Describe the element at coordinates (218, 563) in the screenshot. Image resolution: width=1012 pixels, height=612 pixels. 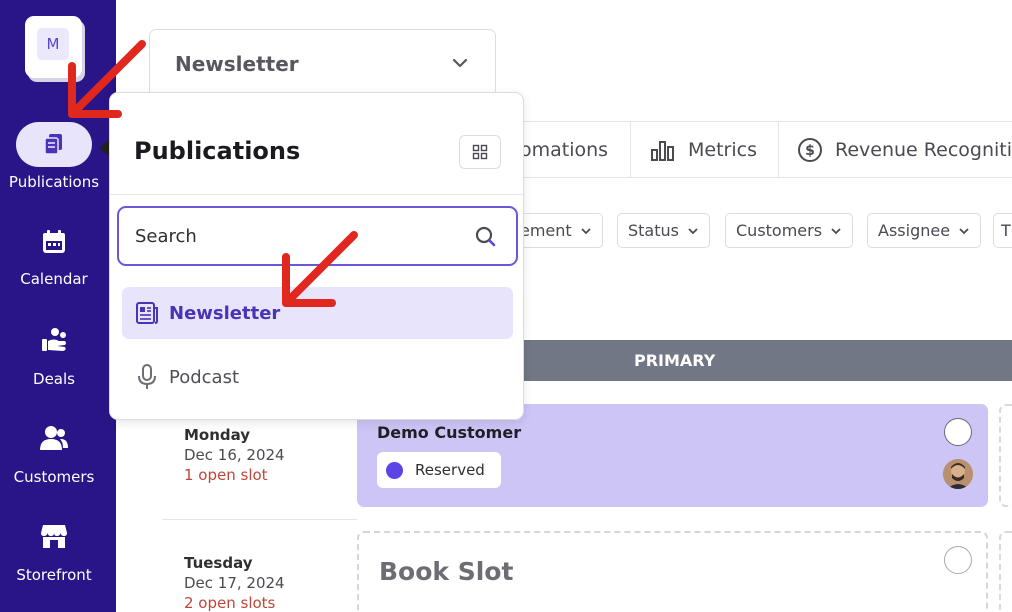
I see `day-name: Tuesday` at that location.